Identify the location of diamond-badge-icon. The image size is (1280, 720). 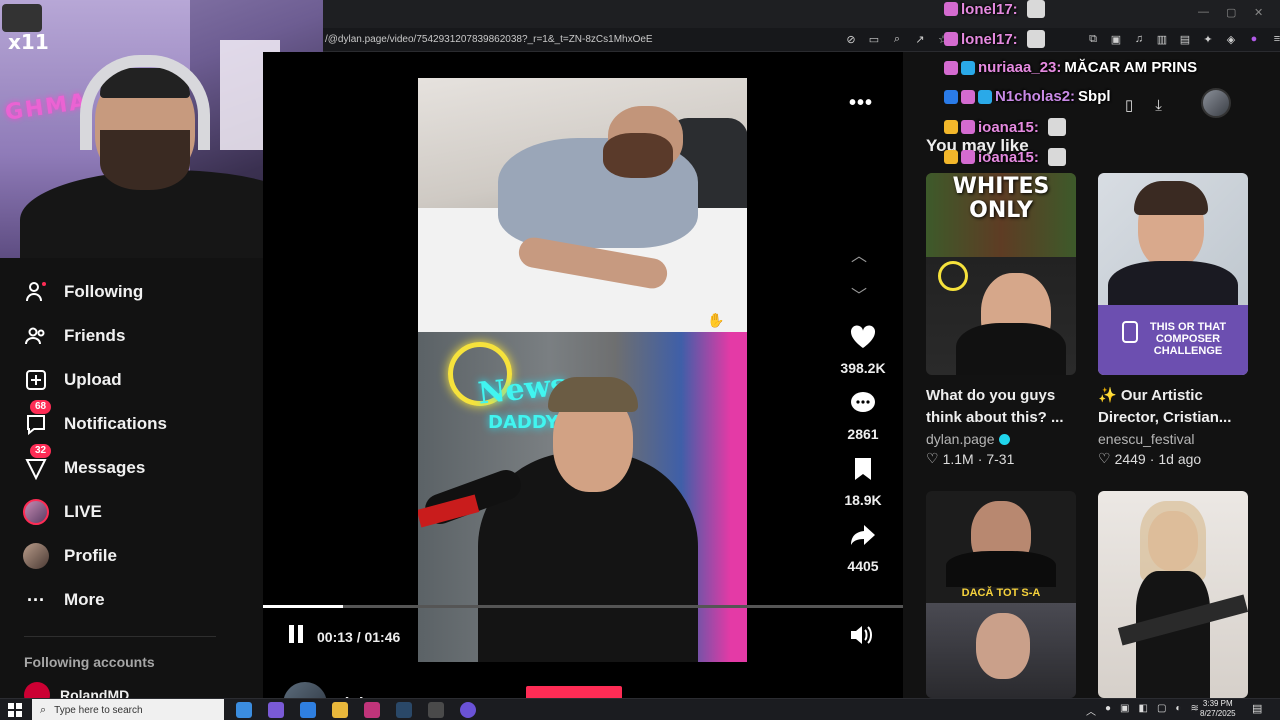
(968, 67).